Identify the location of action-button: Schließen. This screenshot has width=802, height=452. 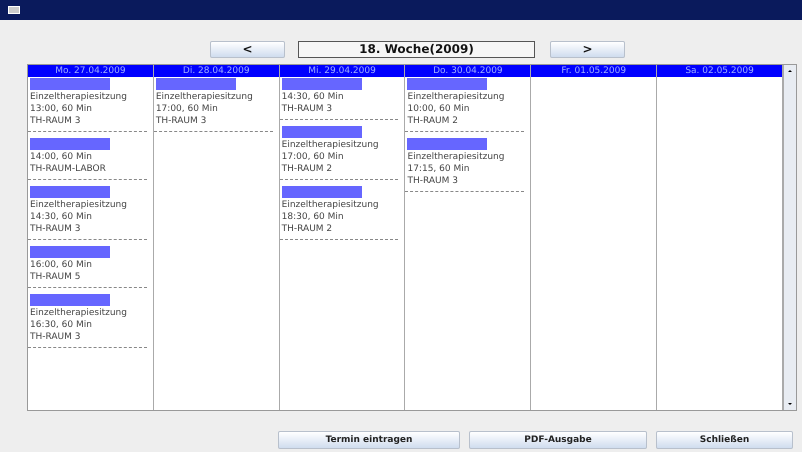
(724, 440).